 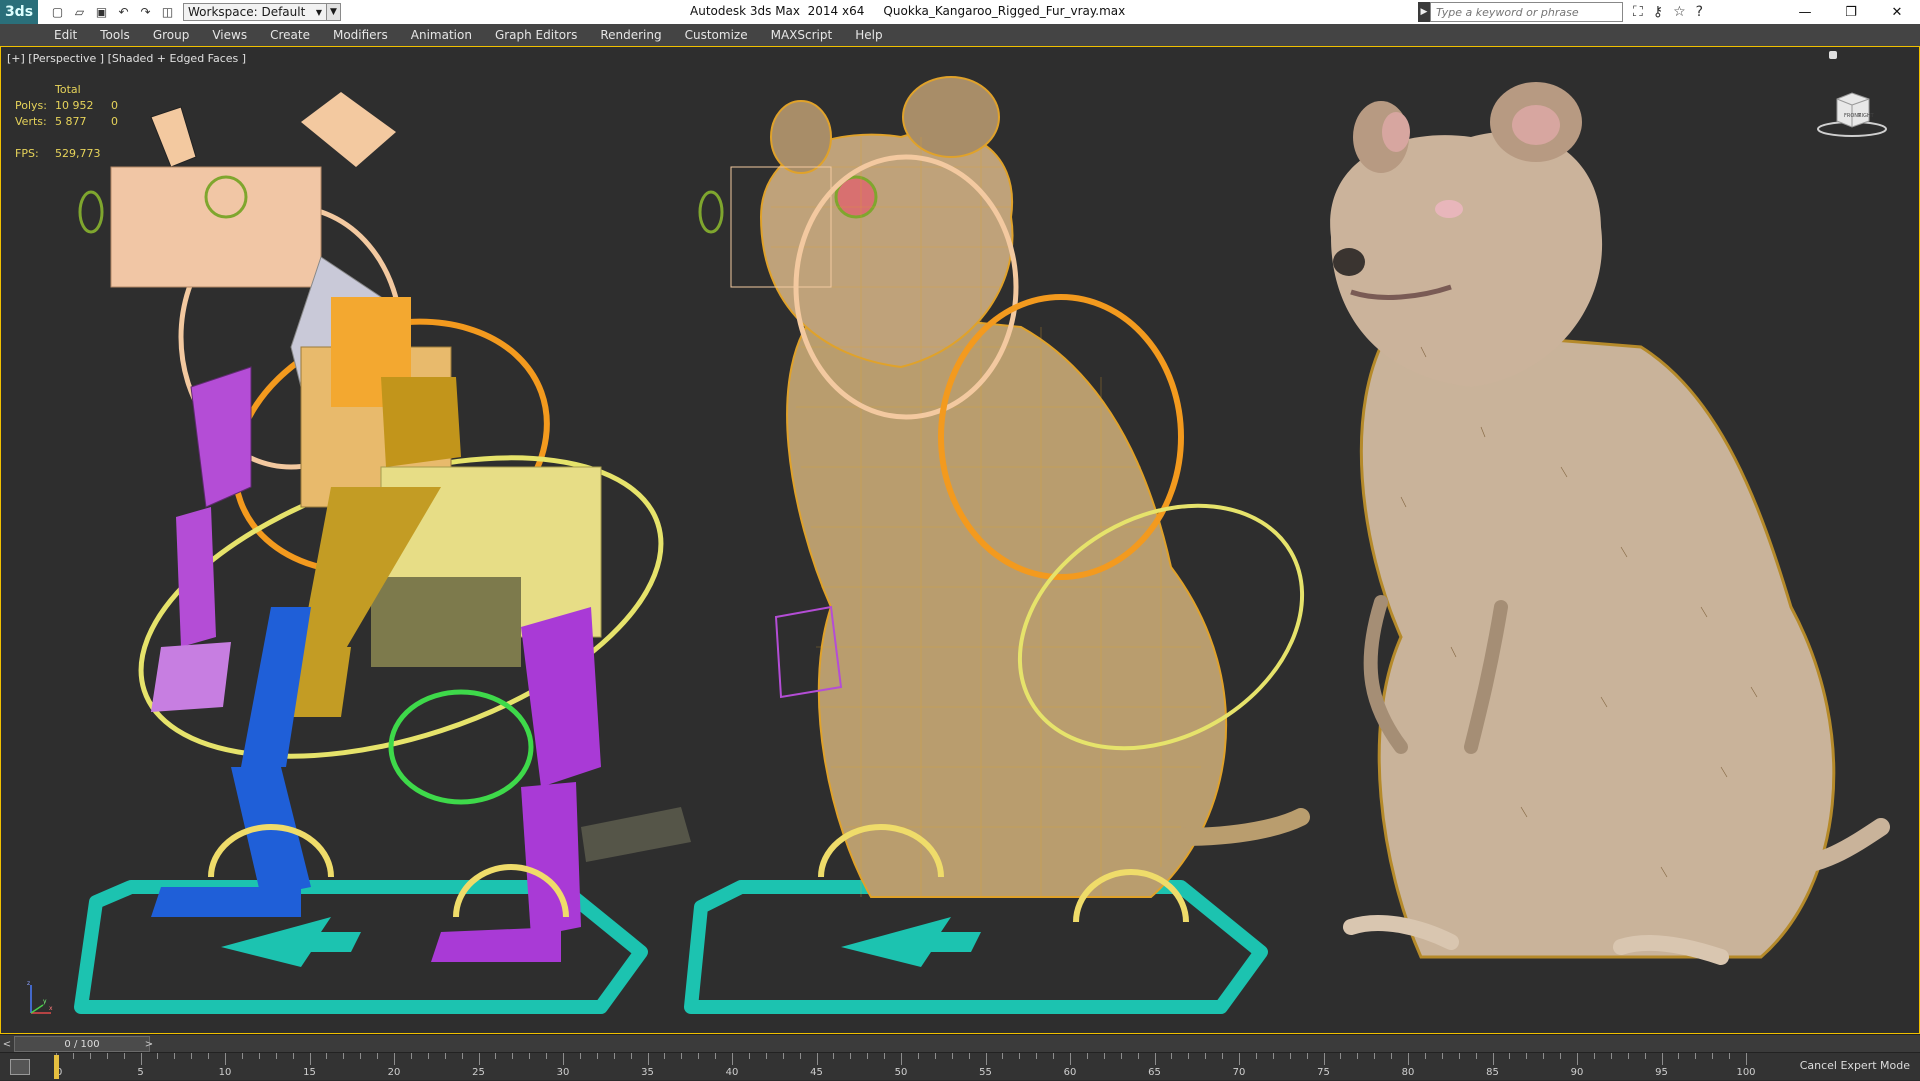 What do you see at coordinates (1070, 1072) in the screenshot?
I see `ruler-tick-label: 60` at bounding box center [1070, 1072].